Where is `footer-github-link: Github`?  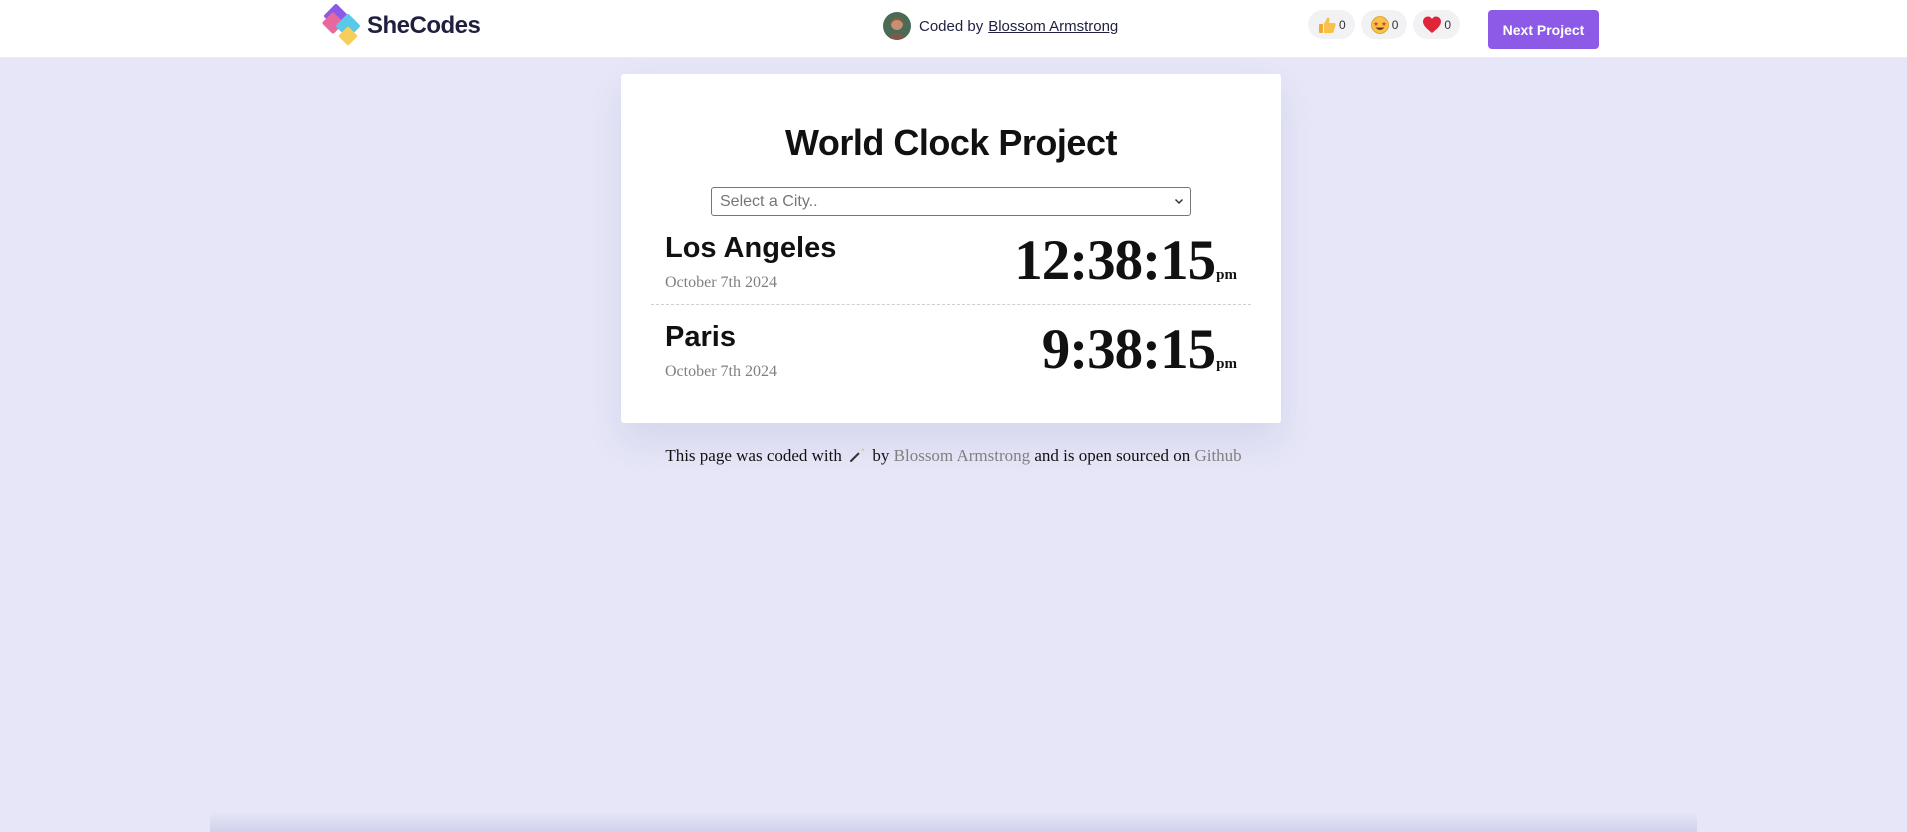
footer-github-link: Github is located at coordinates (1217, 455).